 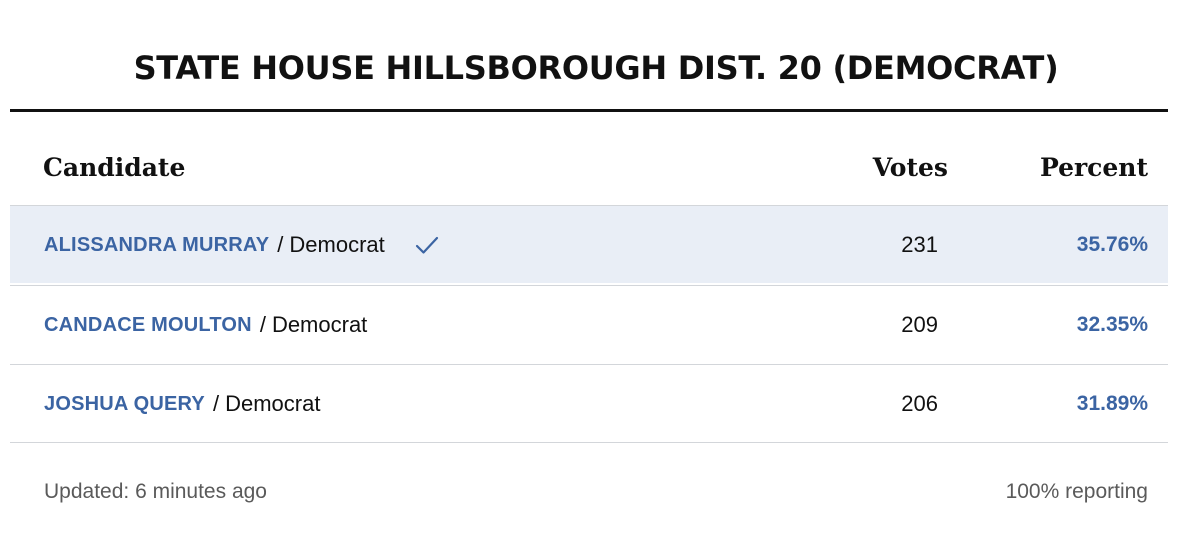 I want to click on vote-count: 231, so click(x=919, y=244).